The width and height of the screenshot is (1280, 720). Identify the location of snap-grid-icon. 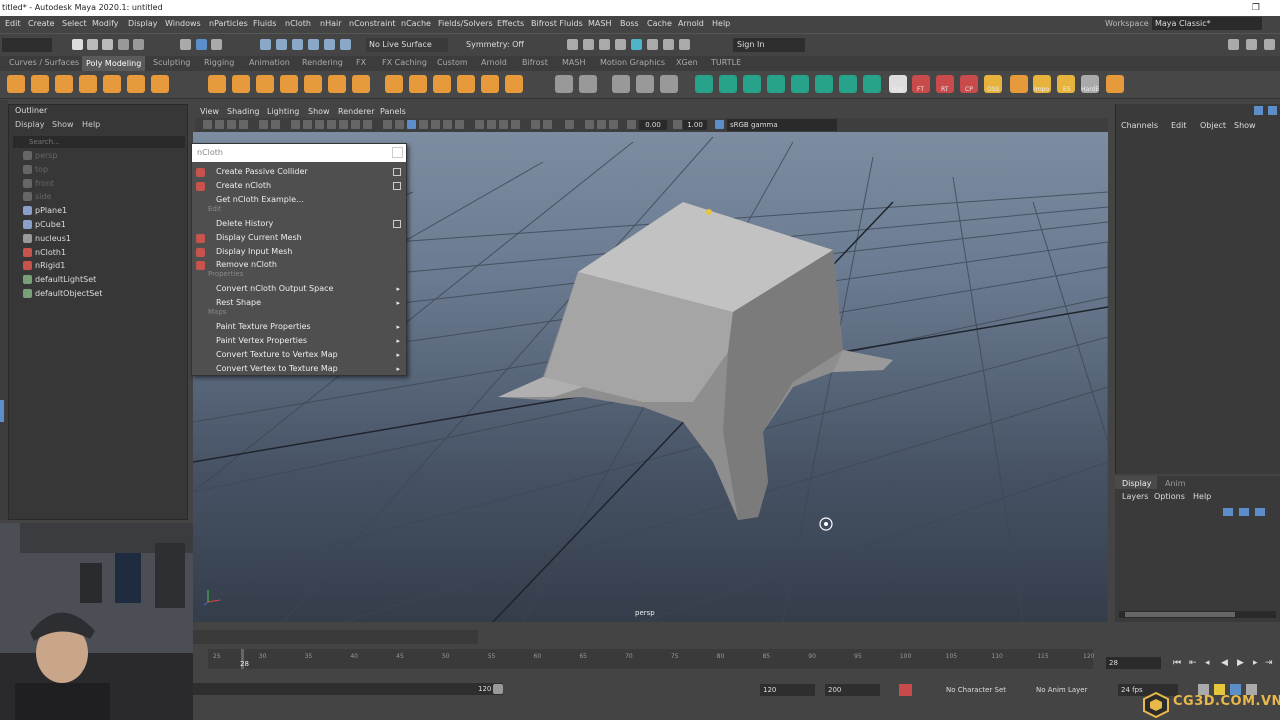
(265, 44).